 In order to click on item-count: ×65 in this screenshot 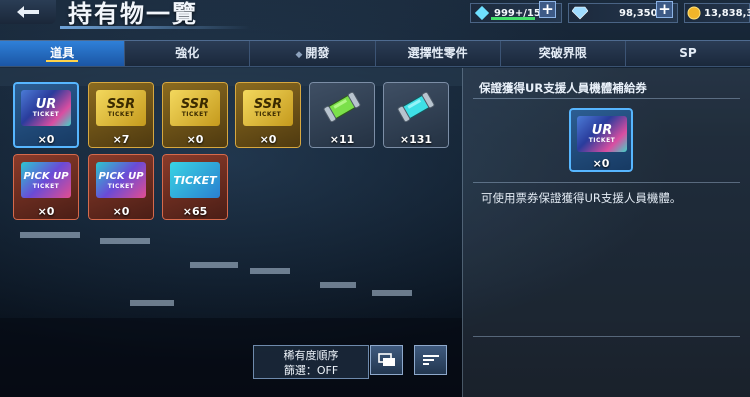, I will do `click(195, 211)`.